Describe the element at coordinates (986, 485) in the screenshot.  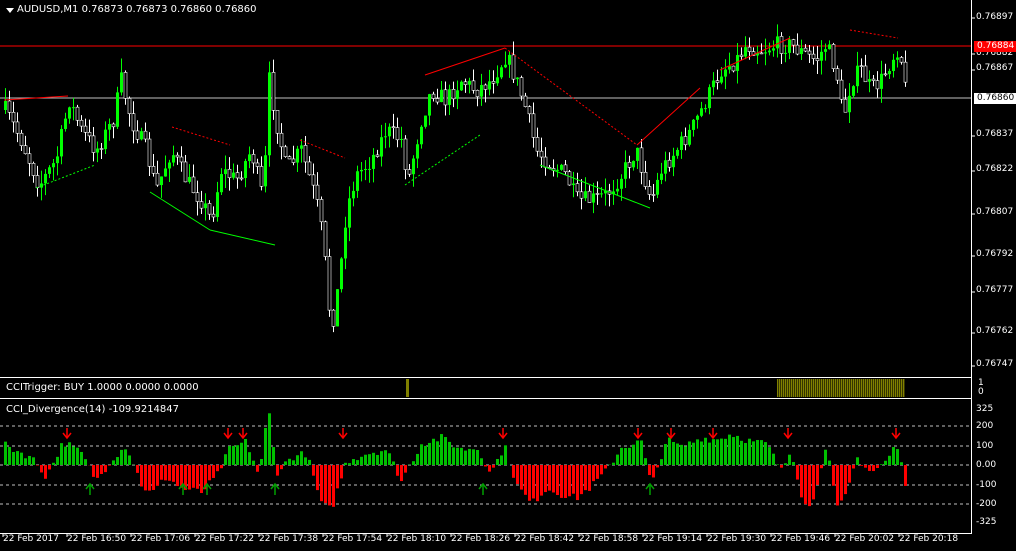
I see `cci-level-label: -100` at that location.